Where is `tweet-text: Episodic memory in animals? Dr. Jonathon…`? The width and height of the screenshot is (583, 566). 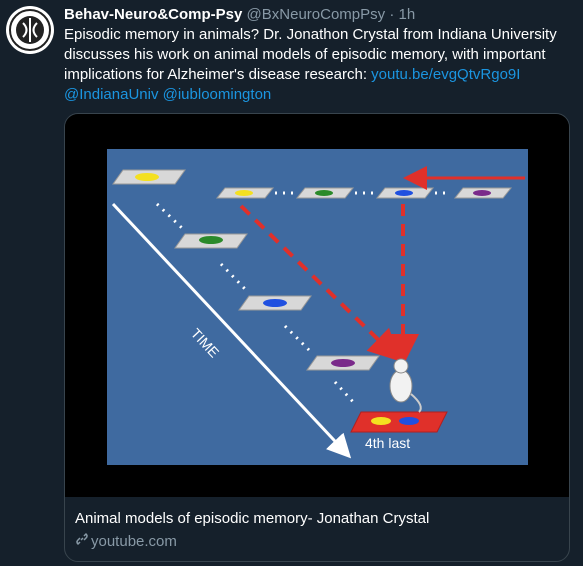
tweet-text: Episodic memory in animals? Dr. Jonathon… is located at coordinates (320, 65).